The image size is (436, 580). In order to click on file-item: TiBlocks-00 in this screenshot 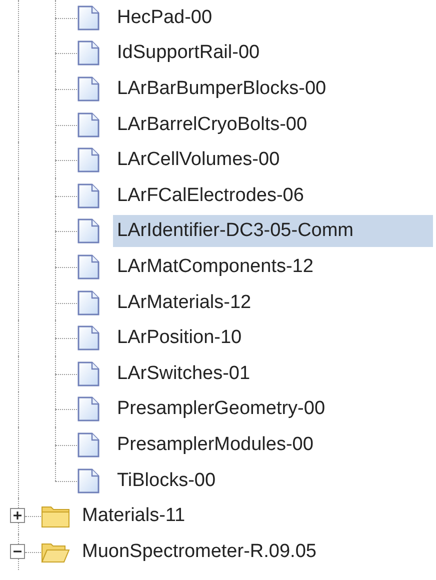, I will do `click(169, 480)`.